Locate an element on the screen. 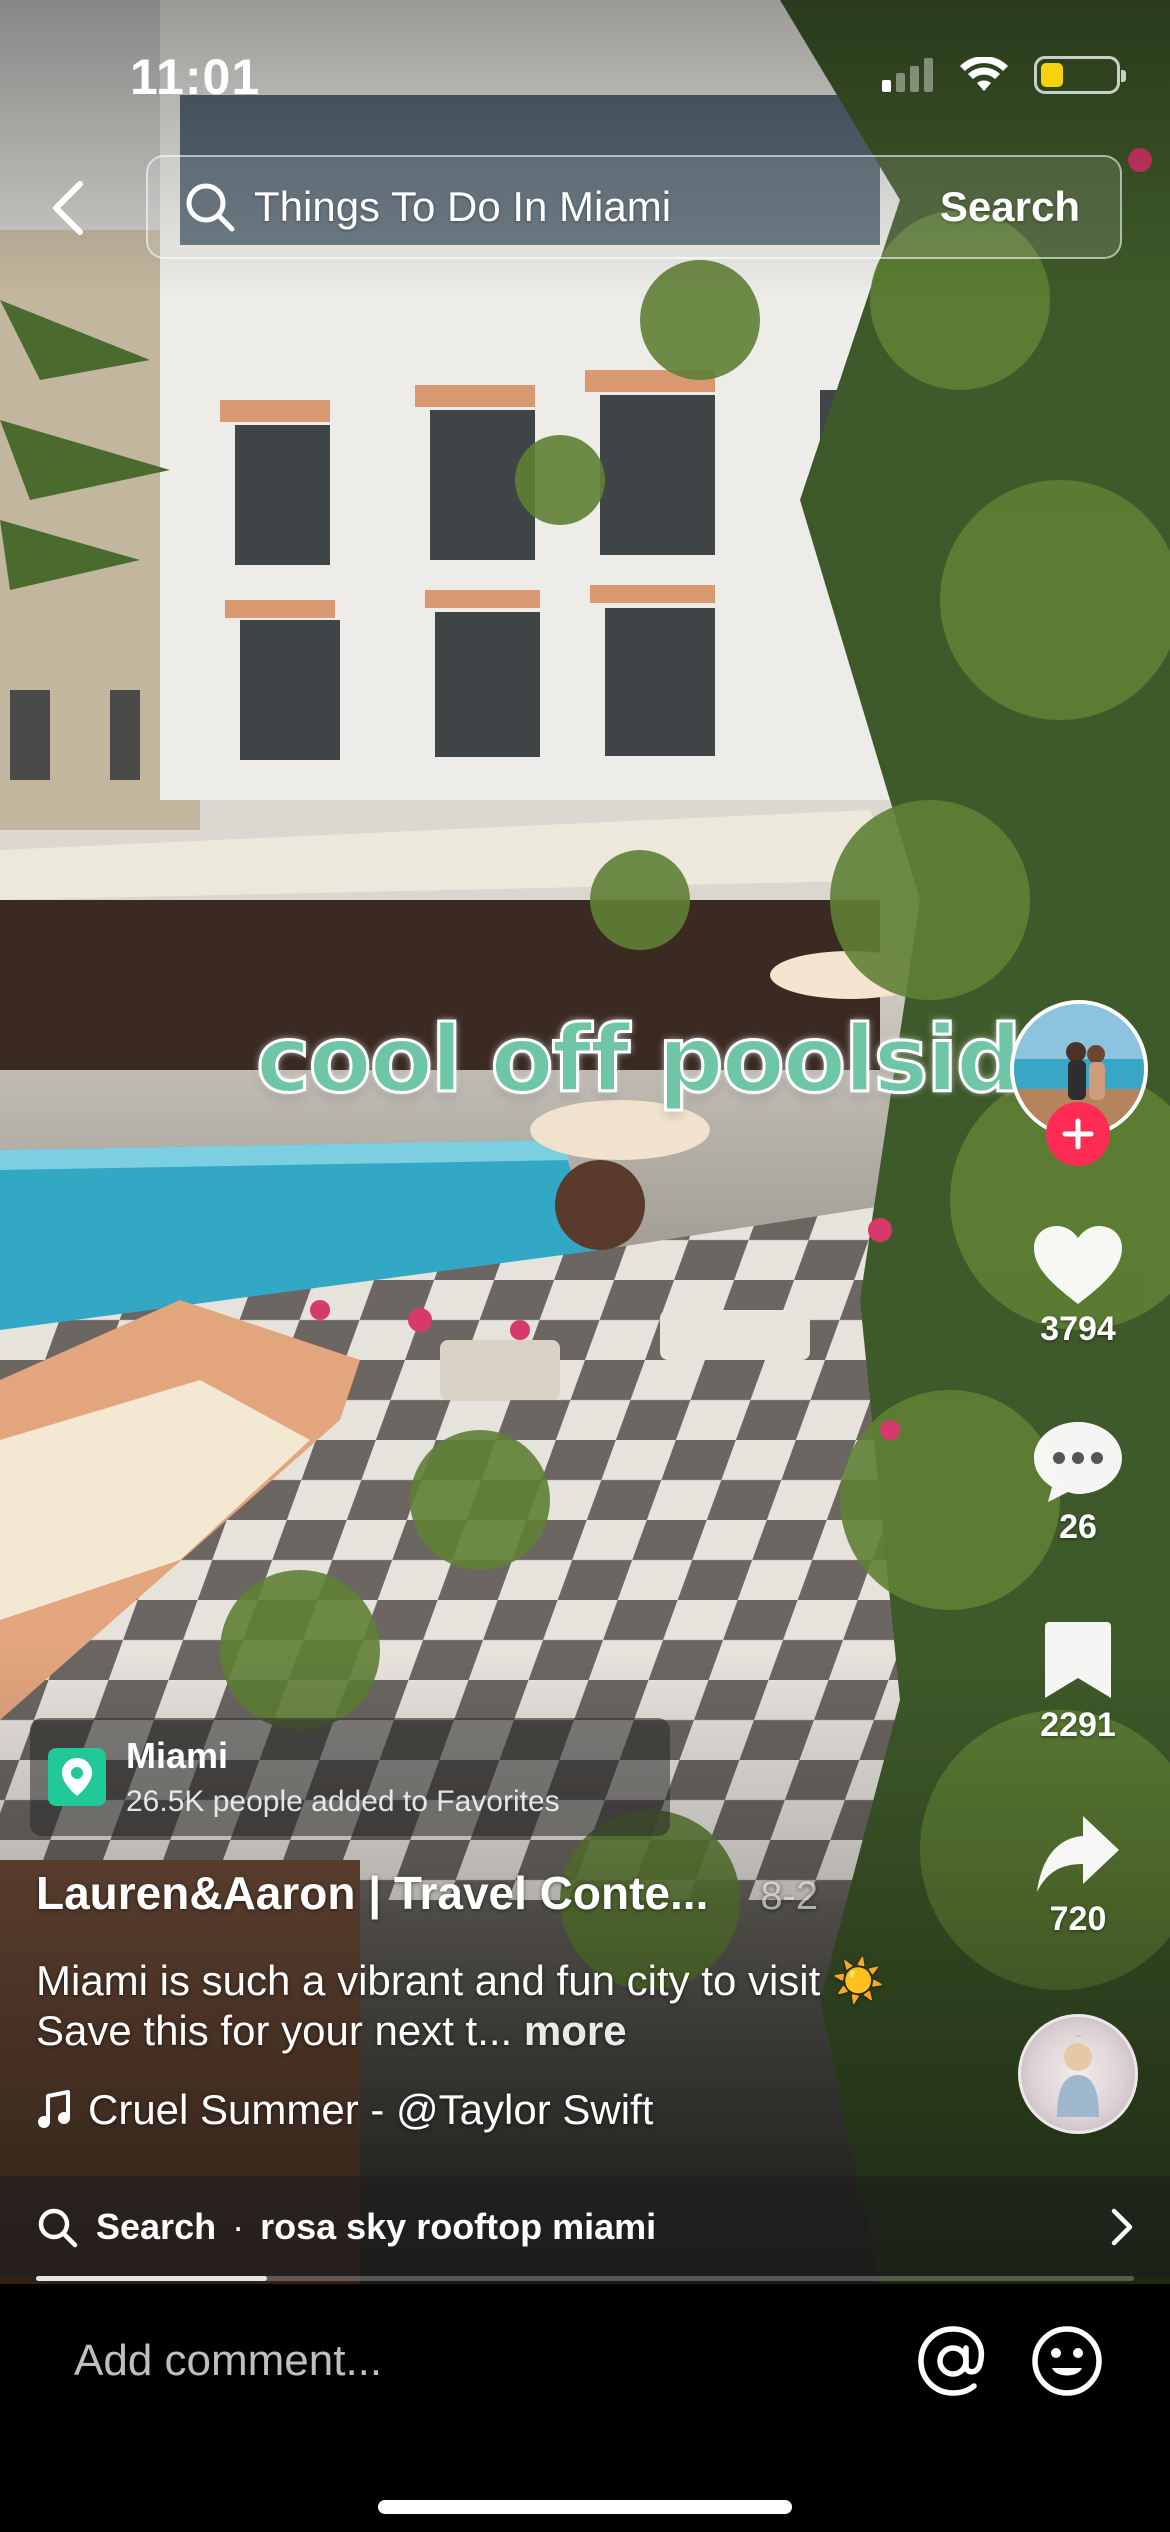 The image size is (1170, 2532). share-arrow-icon is located at coordinates (1078, 1854).